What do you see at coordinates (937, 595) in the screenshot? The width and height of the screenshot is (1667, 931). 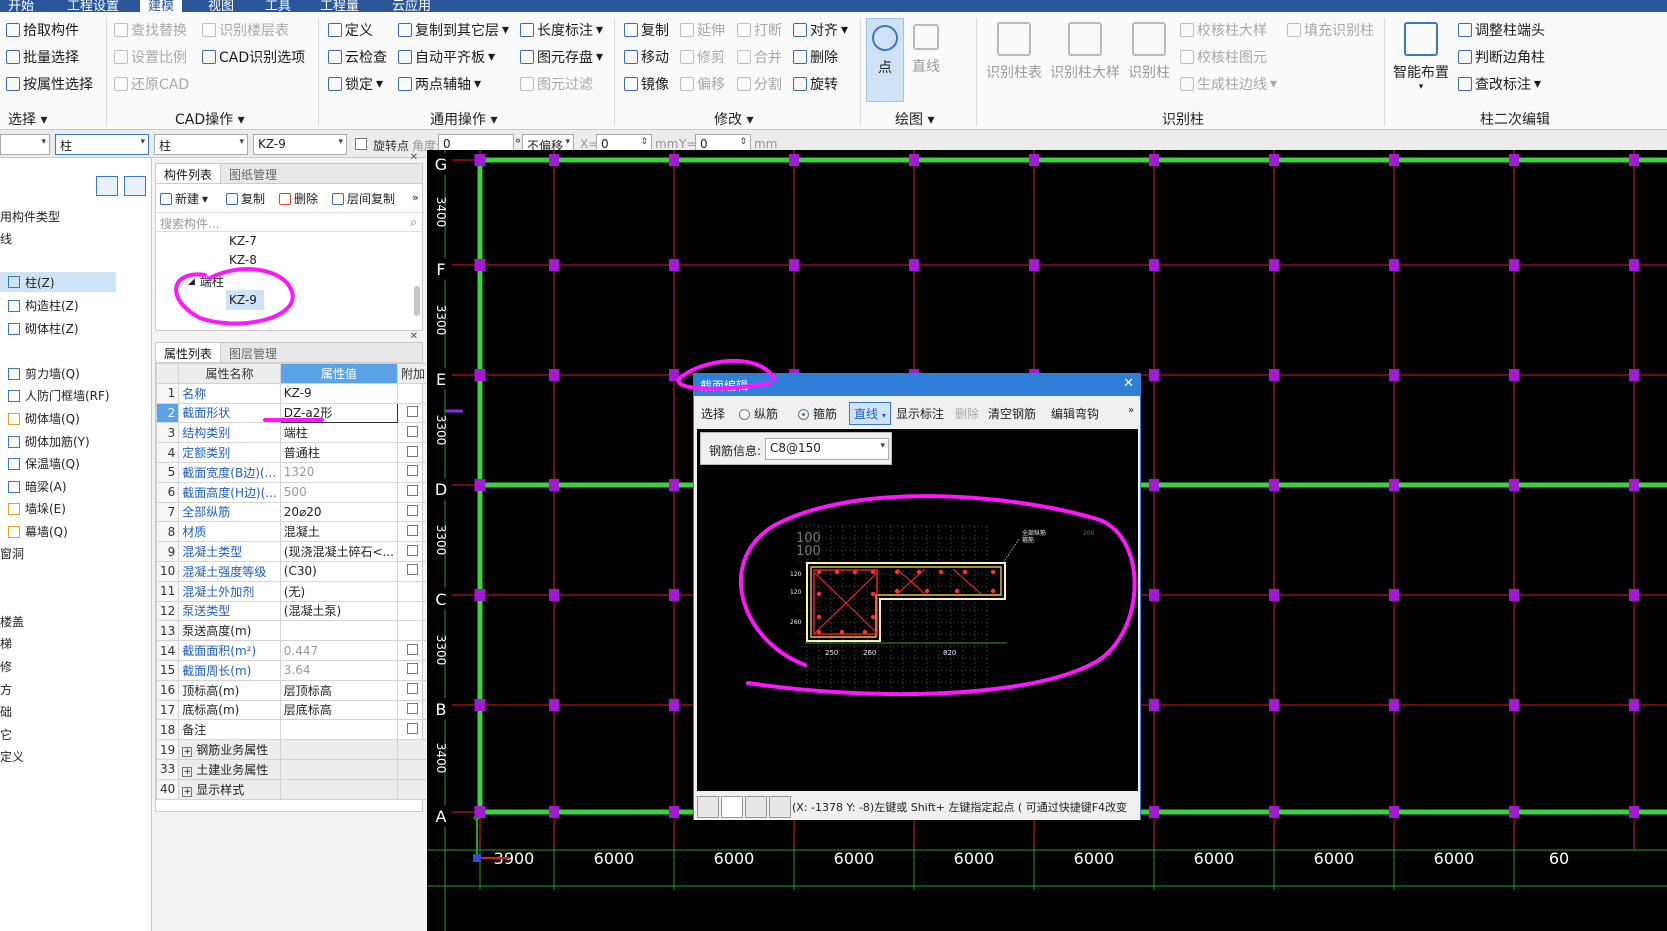 I see `annotation-circle-section` at bounding box center [937, 595].